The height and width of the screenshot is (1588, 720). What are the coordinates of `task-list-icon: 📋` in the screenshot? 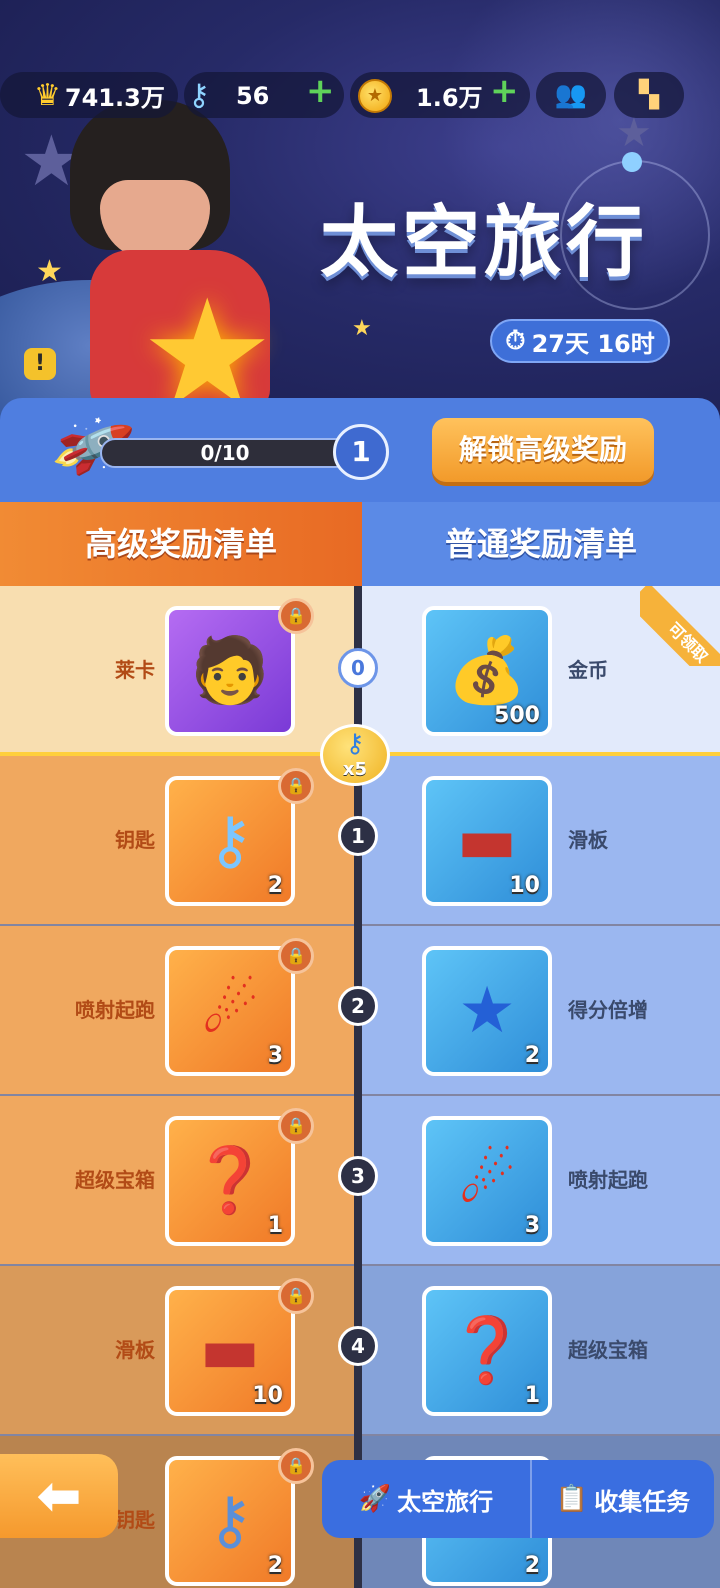 It's located at (572, 1499).